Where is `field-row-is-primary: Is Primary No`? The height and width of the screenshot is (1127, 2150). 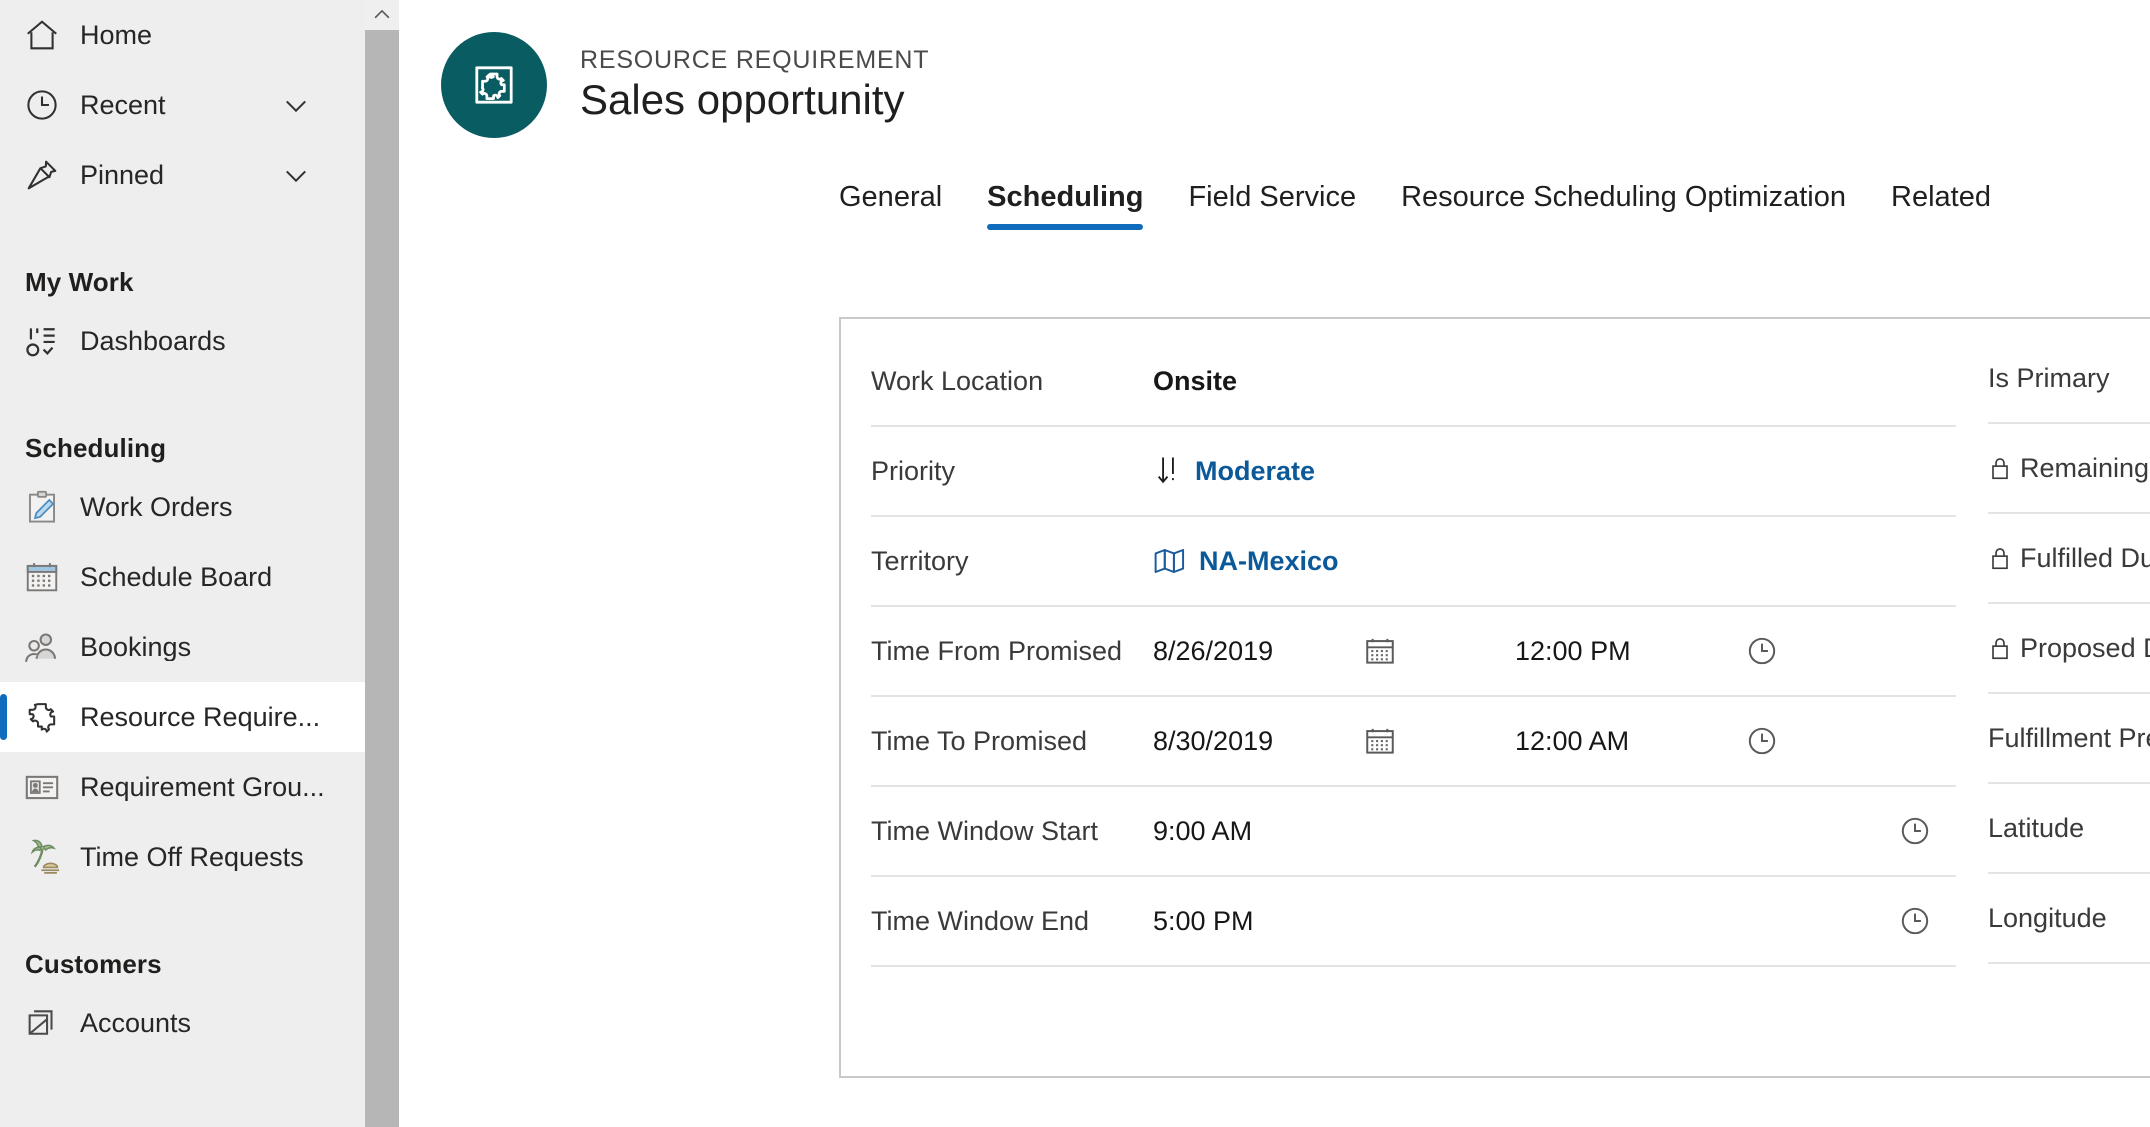 field-row-is-primary: Is Primary No is located at coordinates (2069, 379).